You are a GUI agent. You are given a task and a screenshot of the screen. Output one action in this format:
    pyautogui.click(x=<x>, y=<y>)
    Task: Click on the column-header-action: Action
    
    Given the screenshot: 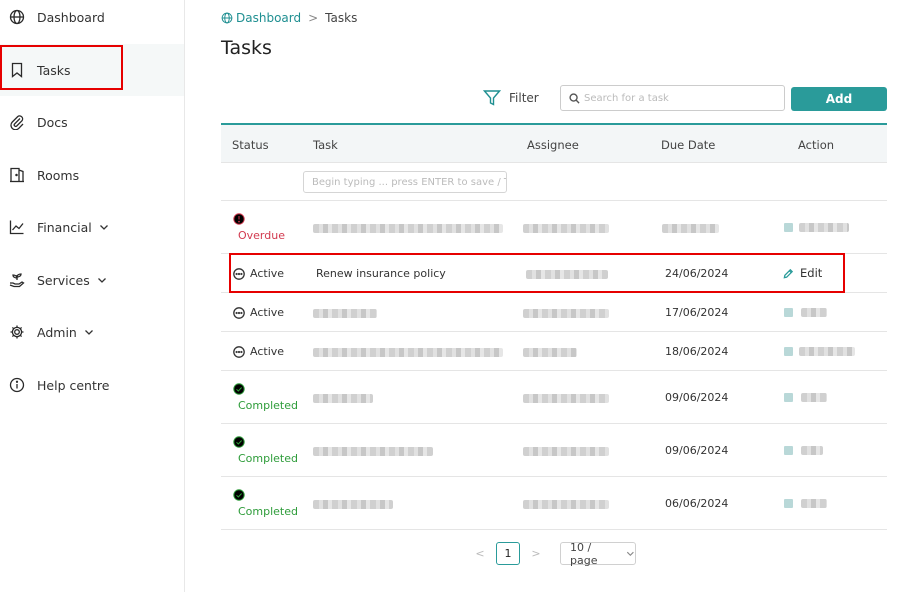 What is the action you would take?
    pyautogui.click(x=816, y=145)
    